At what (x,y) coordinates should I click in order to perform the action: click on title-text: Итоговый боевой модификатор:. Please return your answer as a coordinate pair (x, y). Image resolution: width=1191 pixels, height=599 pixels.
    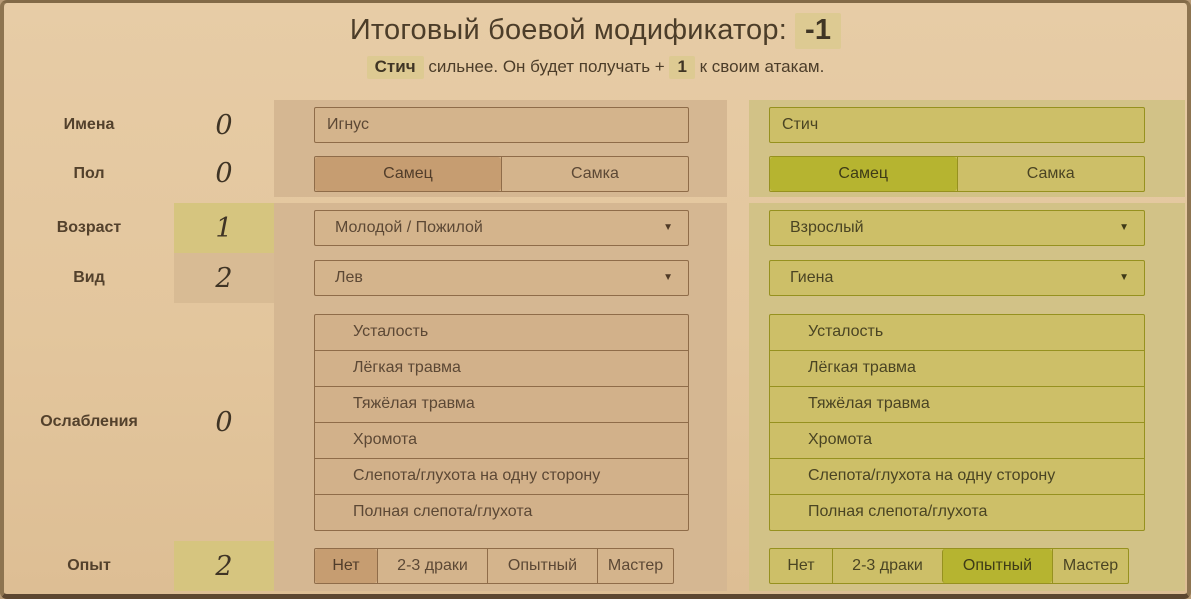
    Looking at the image, I should click on (568, 30).